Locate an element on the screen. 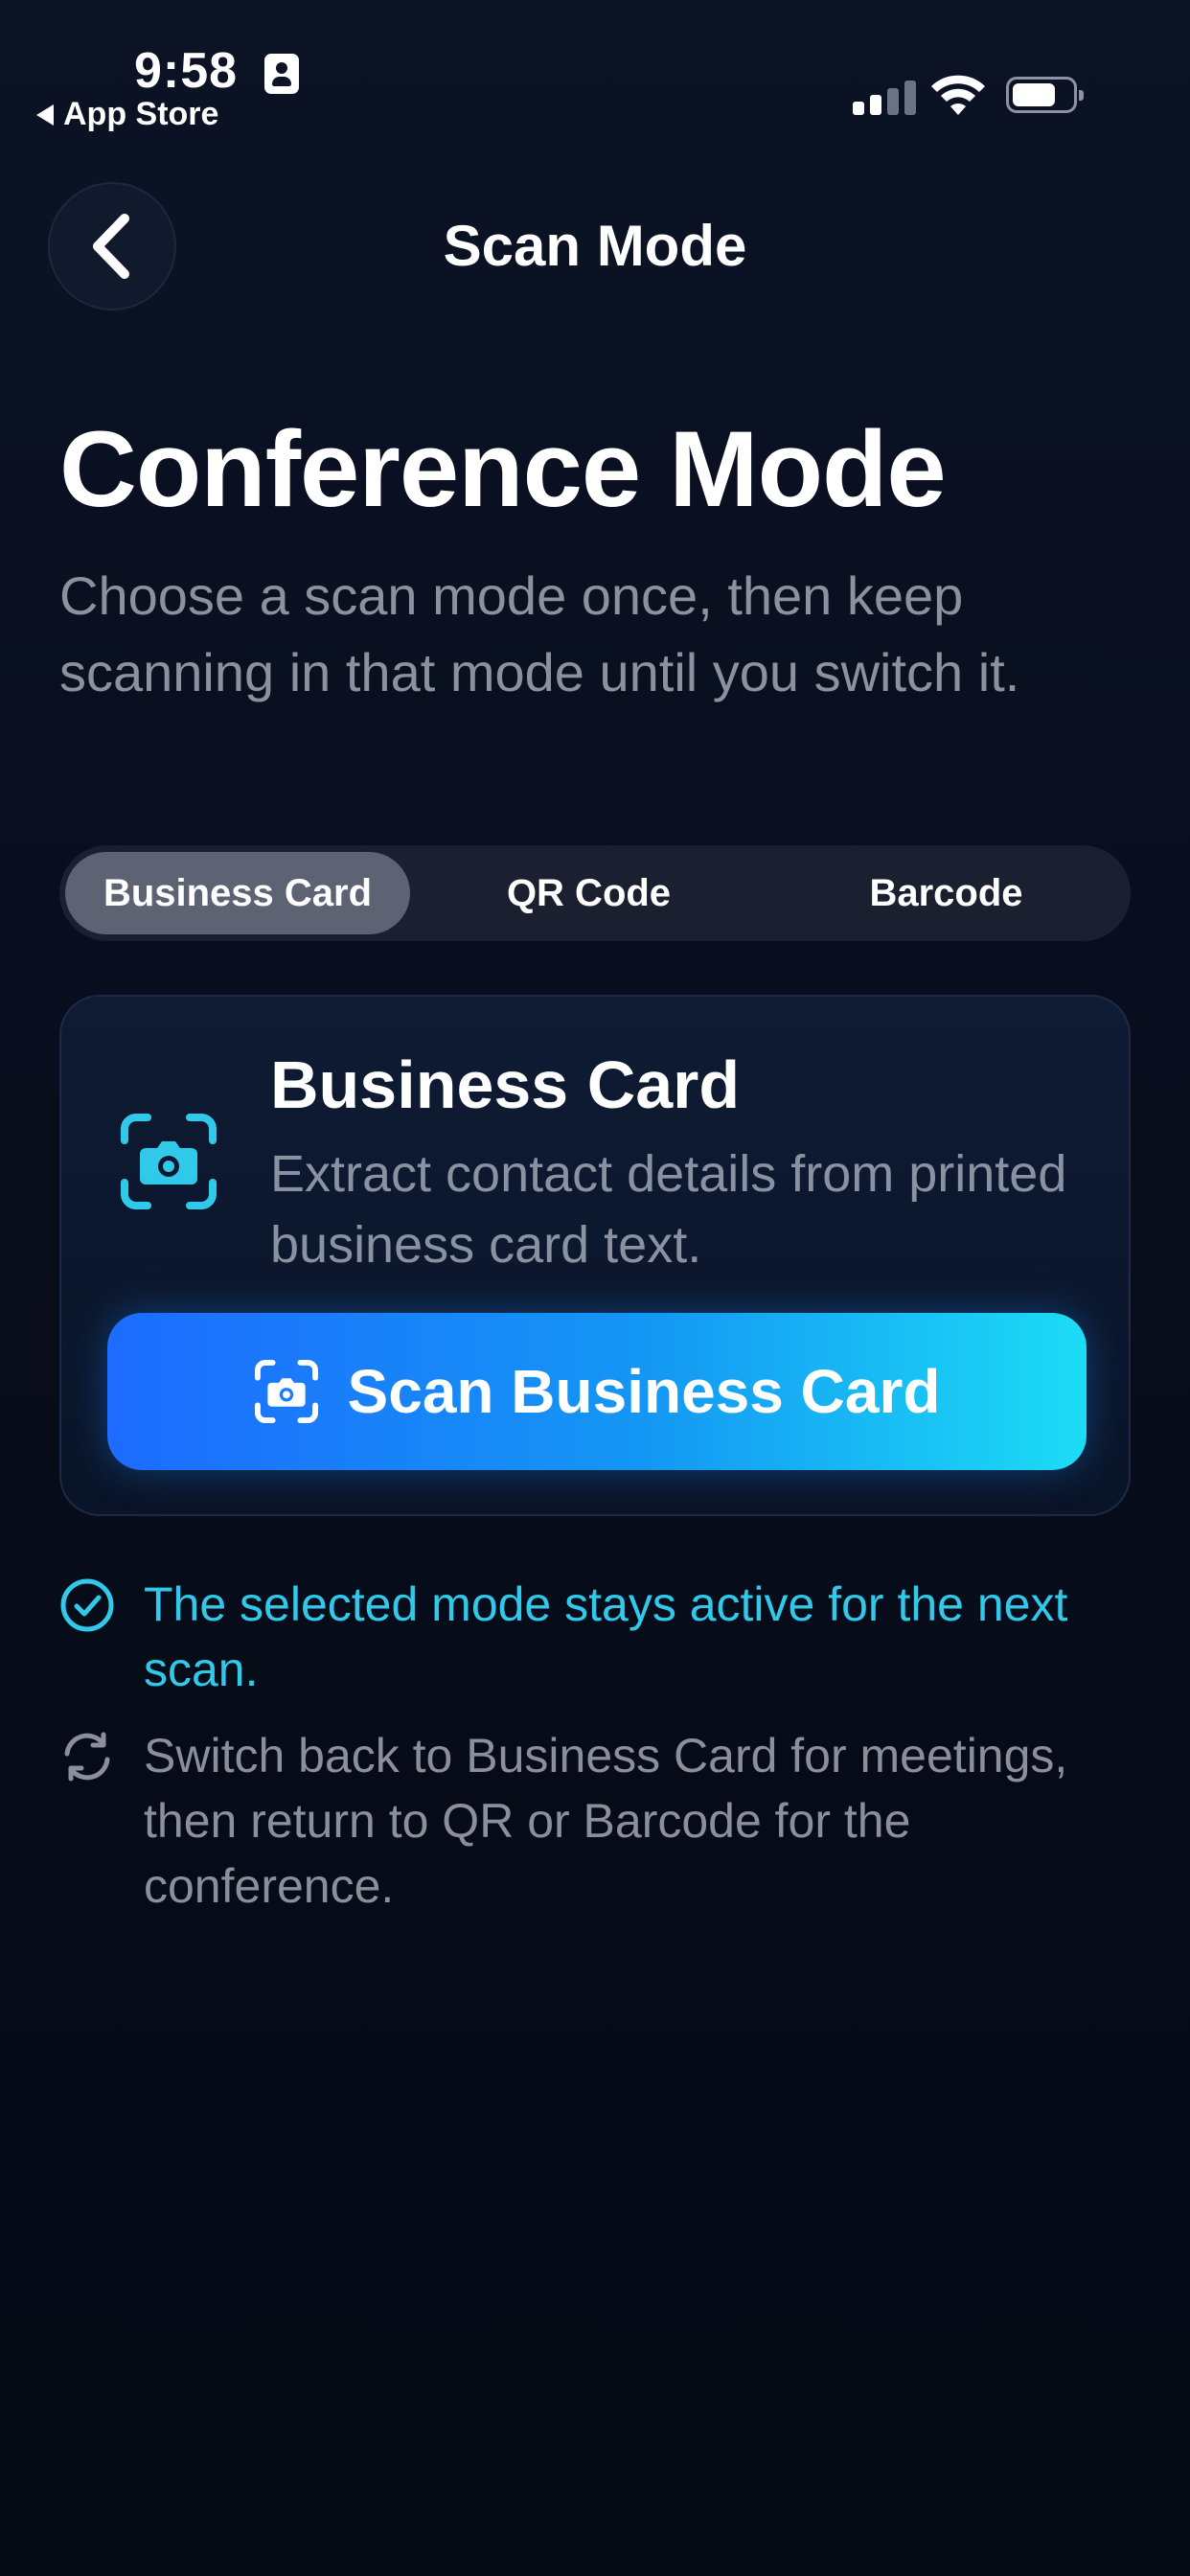  battery-icon is located at coordinates (1045, 95).